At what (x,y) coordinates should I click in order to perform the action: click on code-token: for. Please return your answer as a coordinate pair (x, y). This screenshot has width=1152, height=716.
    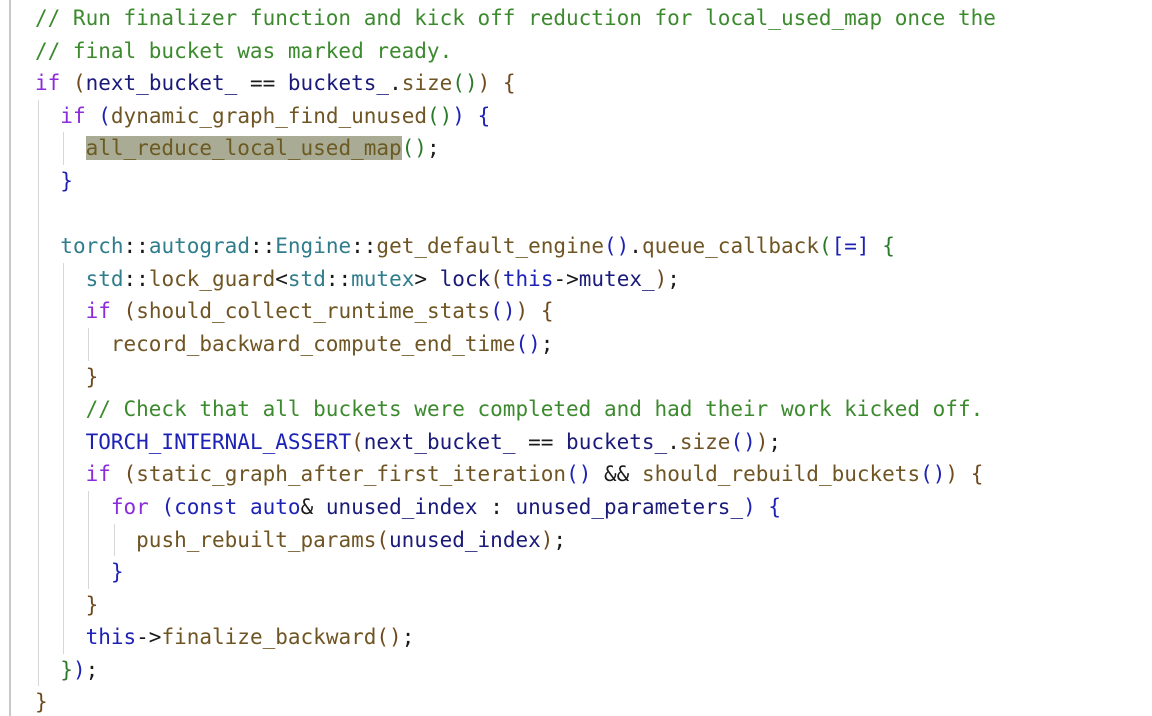
    Looking at the image, I should click on (129, 506).